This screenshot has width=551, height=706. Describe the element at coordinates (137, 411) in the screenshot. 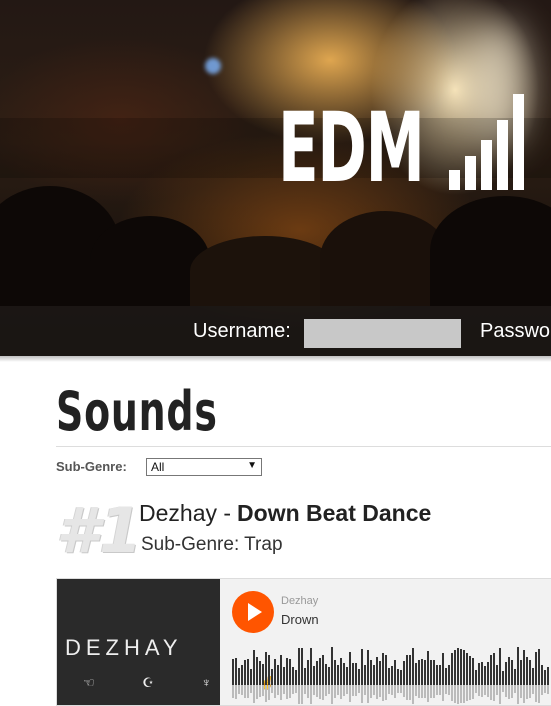

I see `page-title: Sounds` at that location.